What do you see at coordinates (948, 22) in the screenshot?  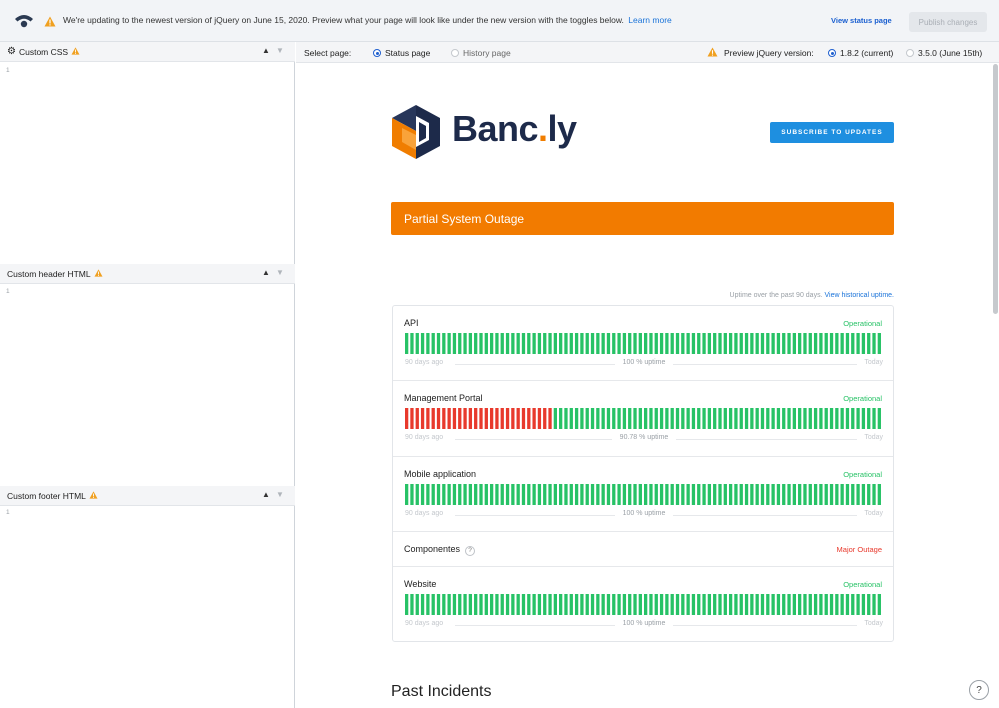 I see `publish-changes-button: Publish changes` at bounding box center [948, 22].